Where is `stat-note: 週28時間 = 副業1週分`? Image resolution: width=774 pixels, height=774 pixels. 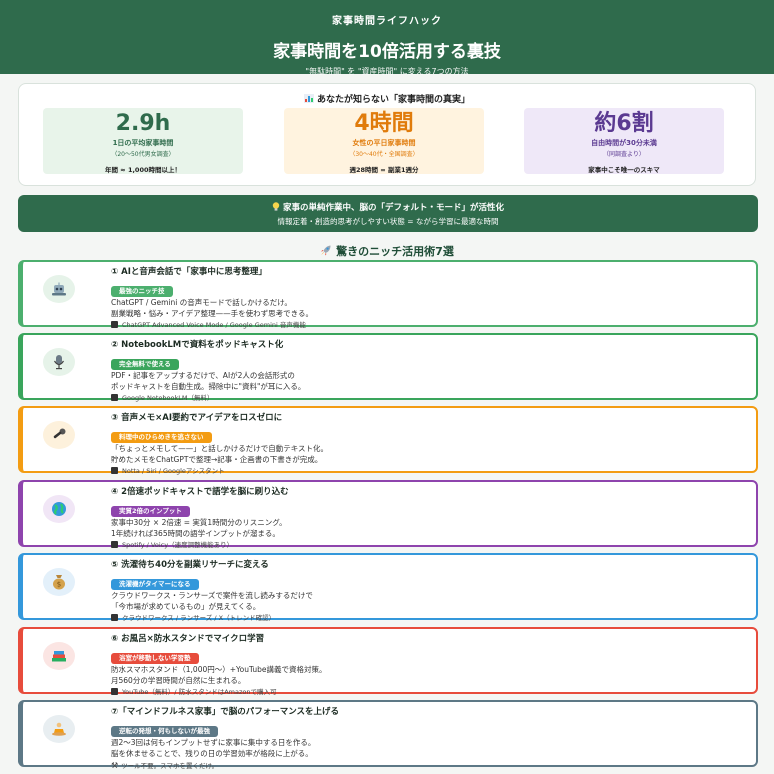
stat-note: 週28時間 = 副業1週分 is located at coordinates (384, 170).